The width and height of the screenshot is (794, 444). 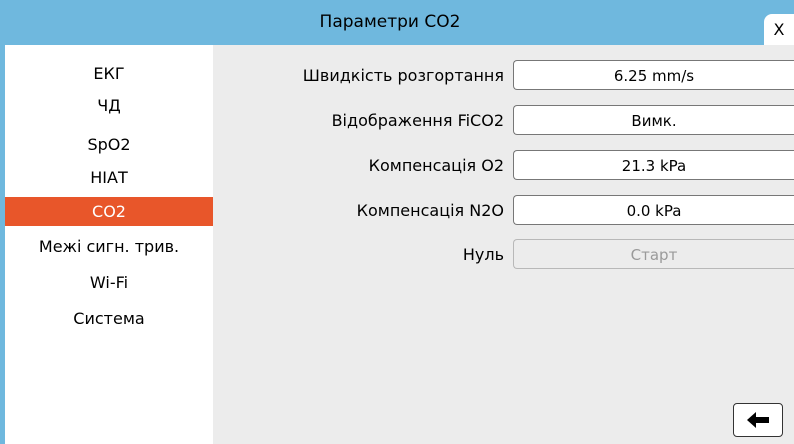 What do you see at coordinates (653, 120) in the screenshot?
I see `fico2-display-field: Вимк.` at bounding box center [653, 120].